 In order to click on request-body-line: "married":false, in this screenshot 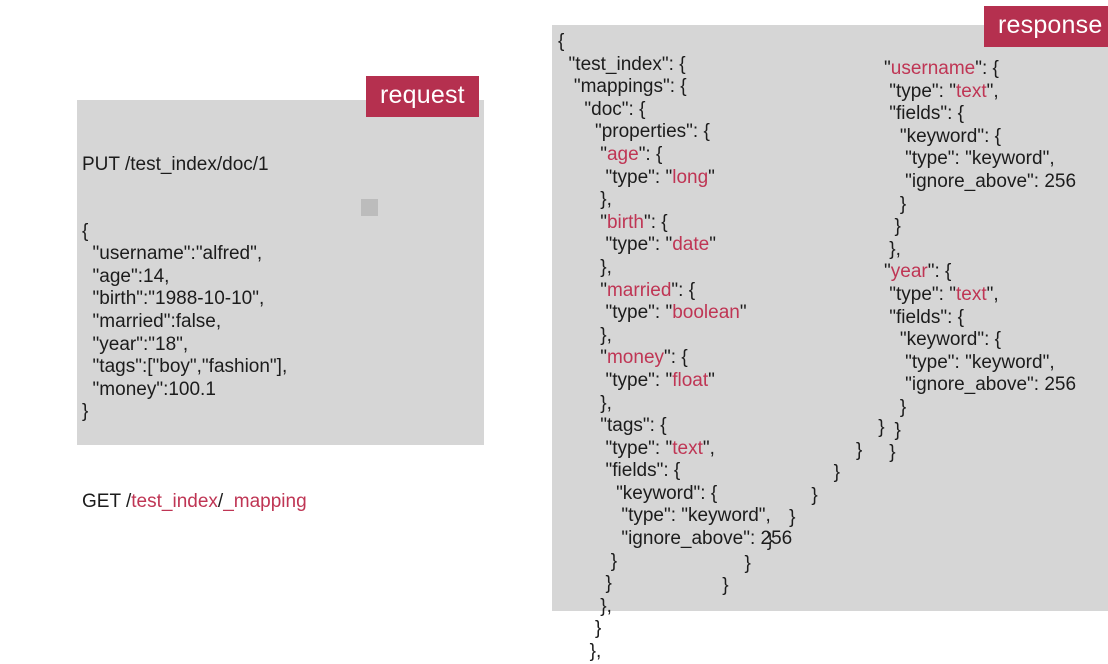, I will do `click(152, 321)`.